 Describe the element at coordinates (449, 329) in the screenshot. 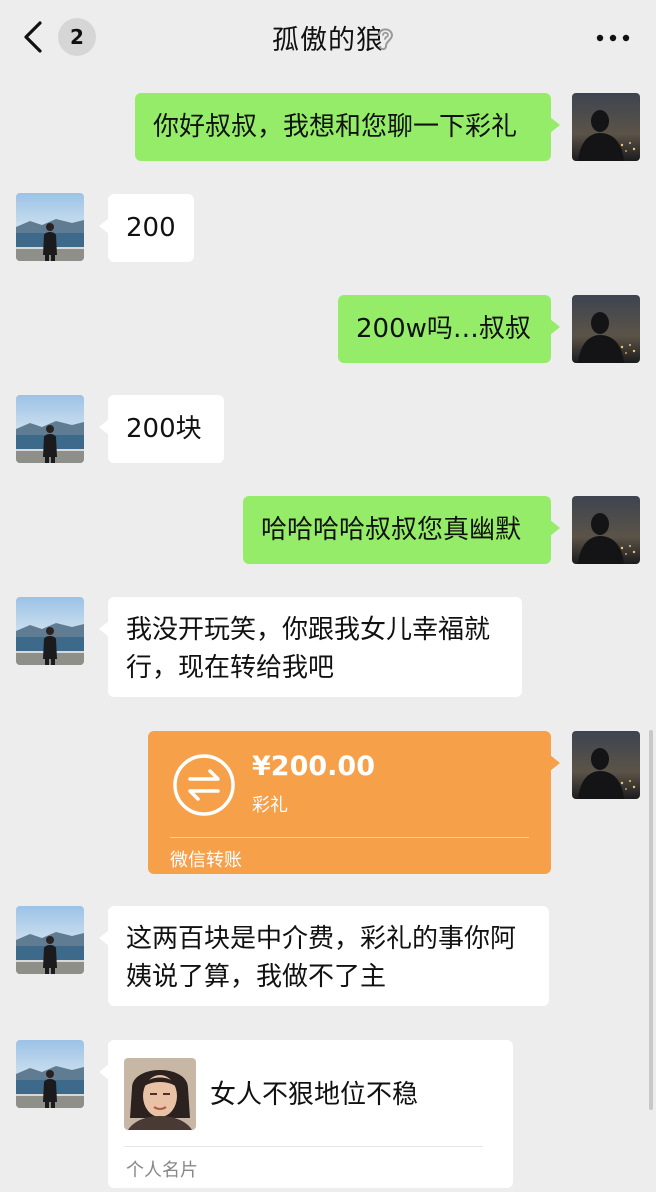

I see `message-bubble: 200w吗…叔叔` at that location.